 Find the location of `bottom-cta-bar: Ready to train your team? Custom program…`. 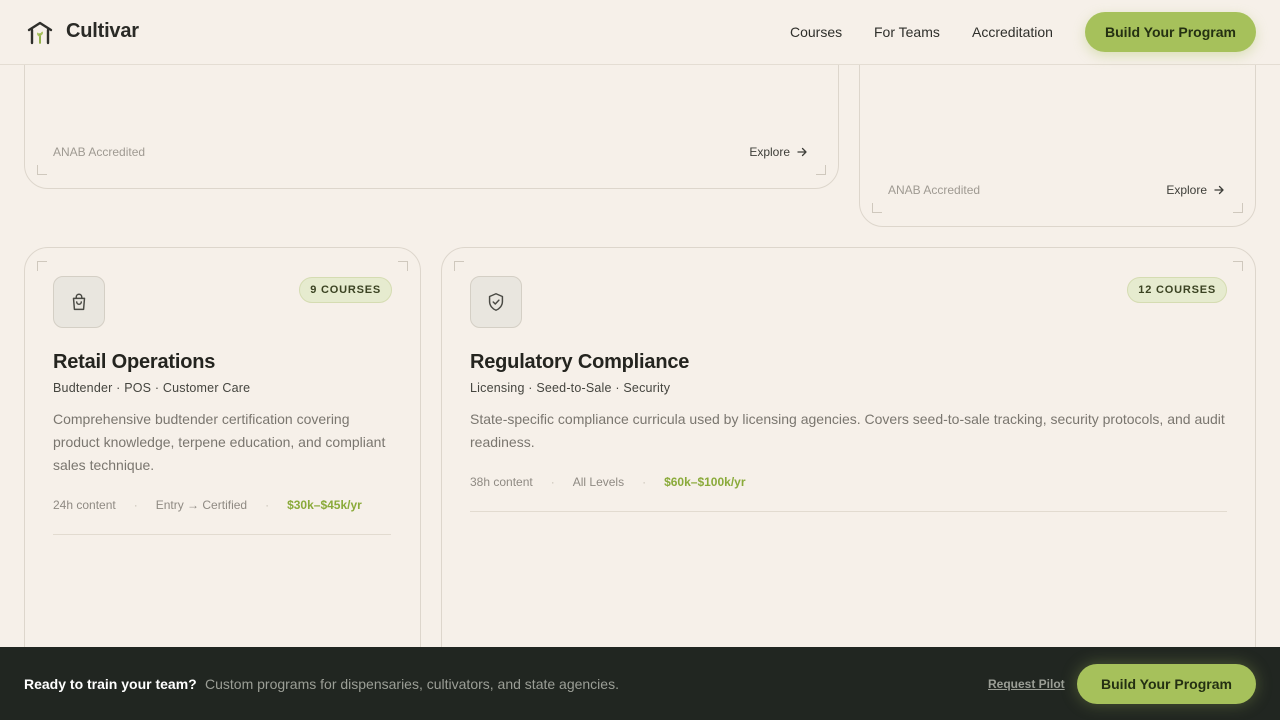

bottom-cta-bar: Ready to train your team? Custom program… is located at coordinates (640, 683).